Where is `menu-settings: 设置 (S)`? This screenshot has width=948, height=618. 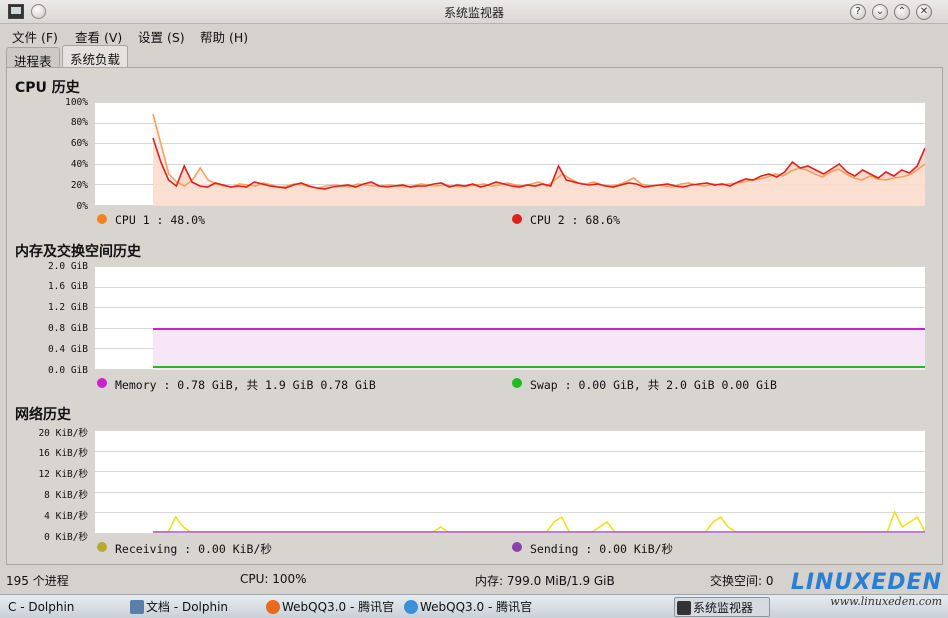
menu-settings: 设置 (S) is located at coordinates (161, 36).